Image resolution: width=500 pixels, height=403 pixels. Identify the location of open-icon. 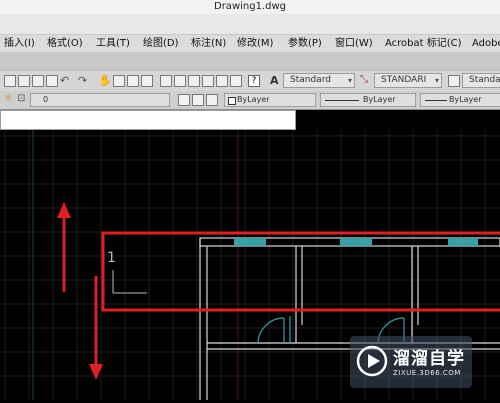
(10, 81).